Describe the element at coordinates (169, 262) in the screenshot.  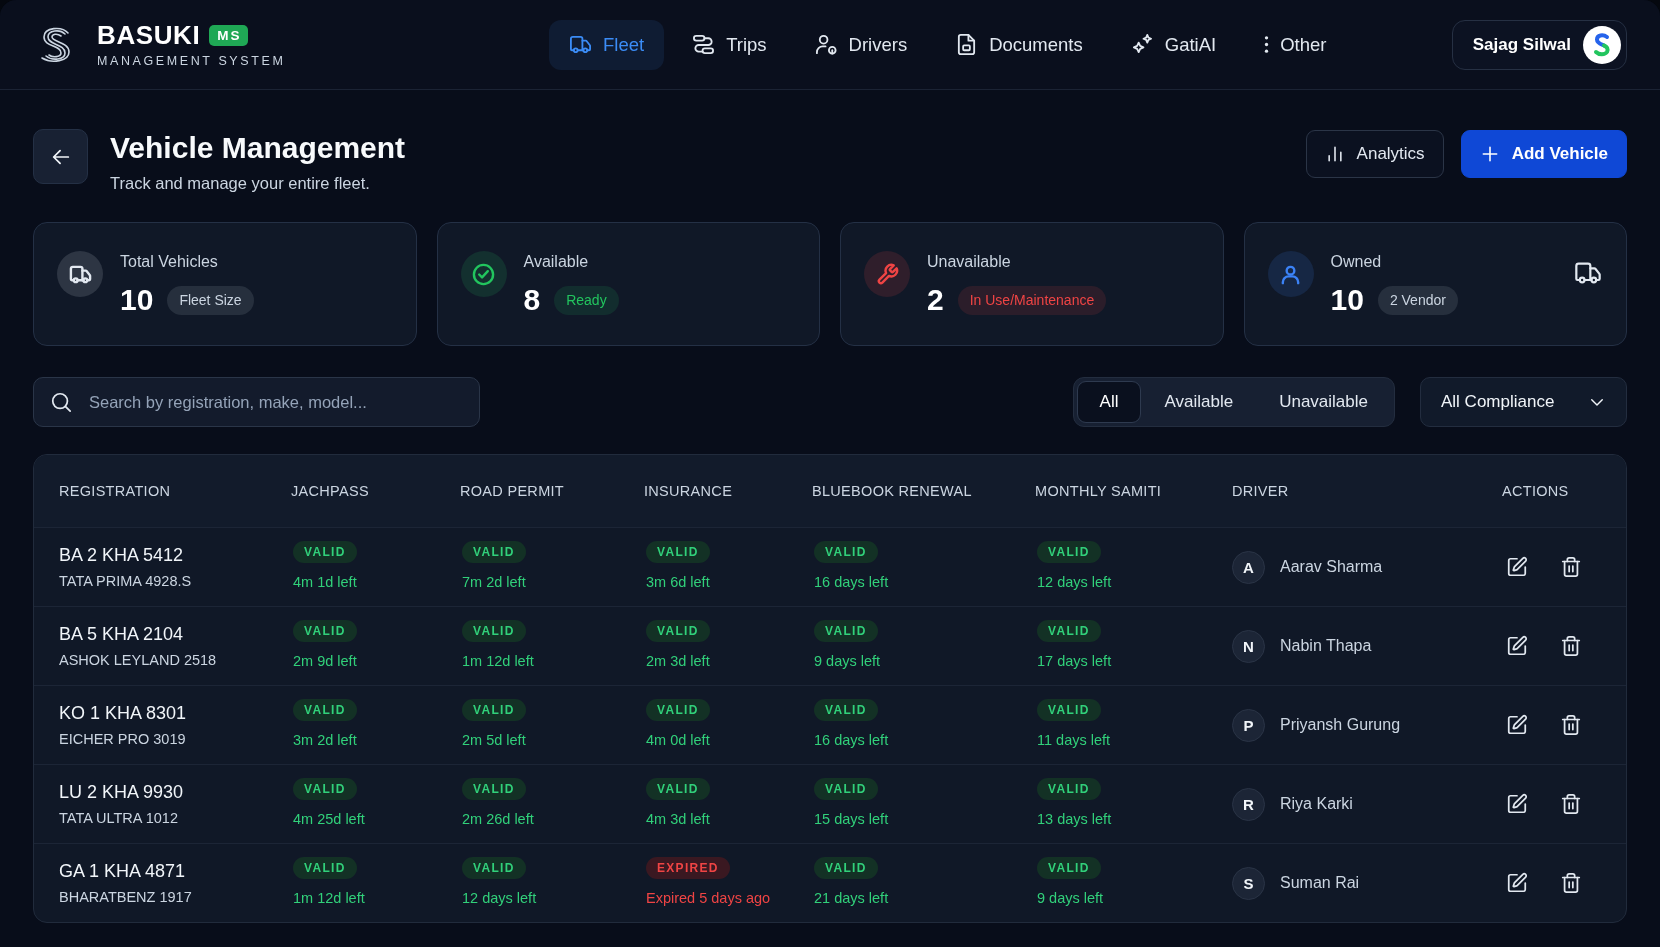
I see `stat-label: Total Vehicles` at that location.